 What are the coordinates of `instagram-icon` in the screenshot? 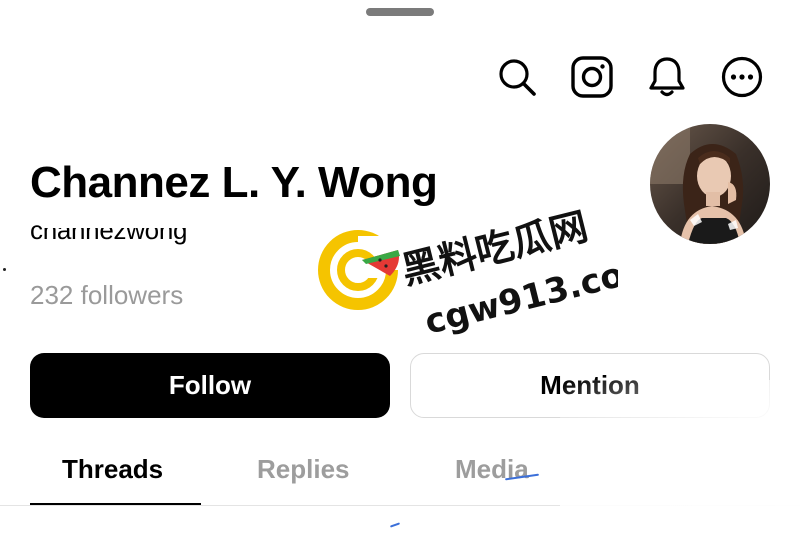 It's located at (592, 77).